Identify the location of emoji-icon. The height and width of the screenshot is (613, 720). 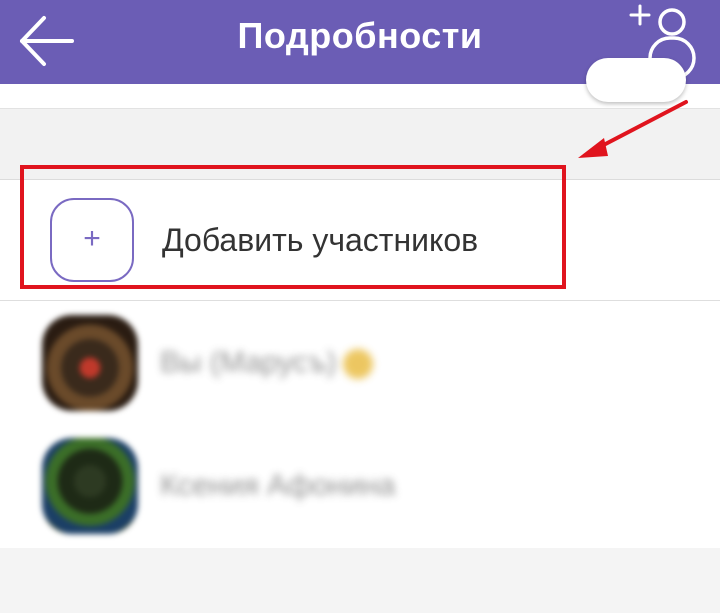
(357, 364).